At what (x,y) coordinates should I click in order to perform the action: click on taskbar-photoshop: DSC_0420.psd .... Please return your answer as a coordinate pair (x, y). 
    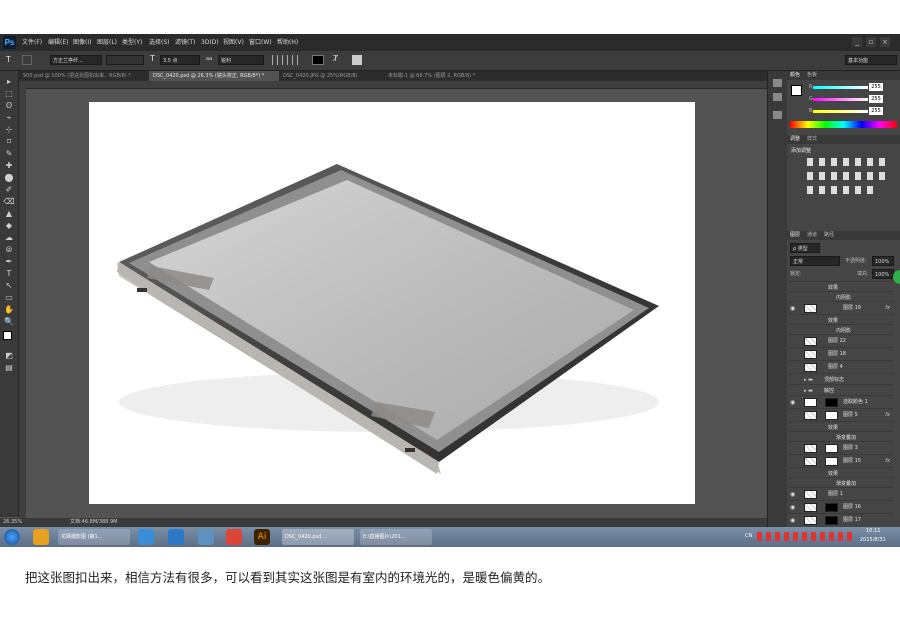
    Looking at the image, I should click on (318, 537).